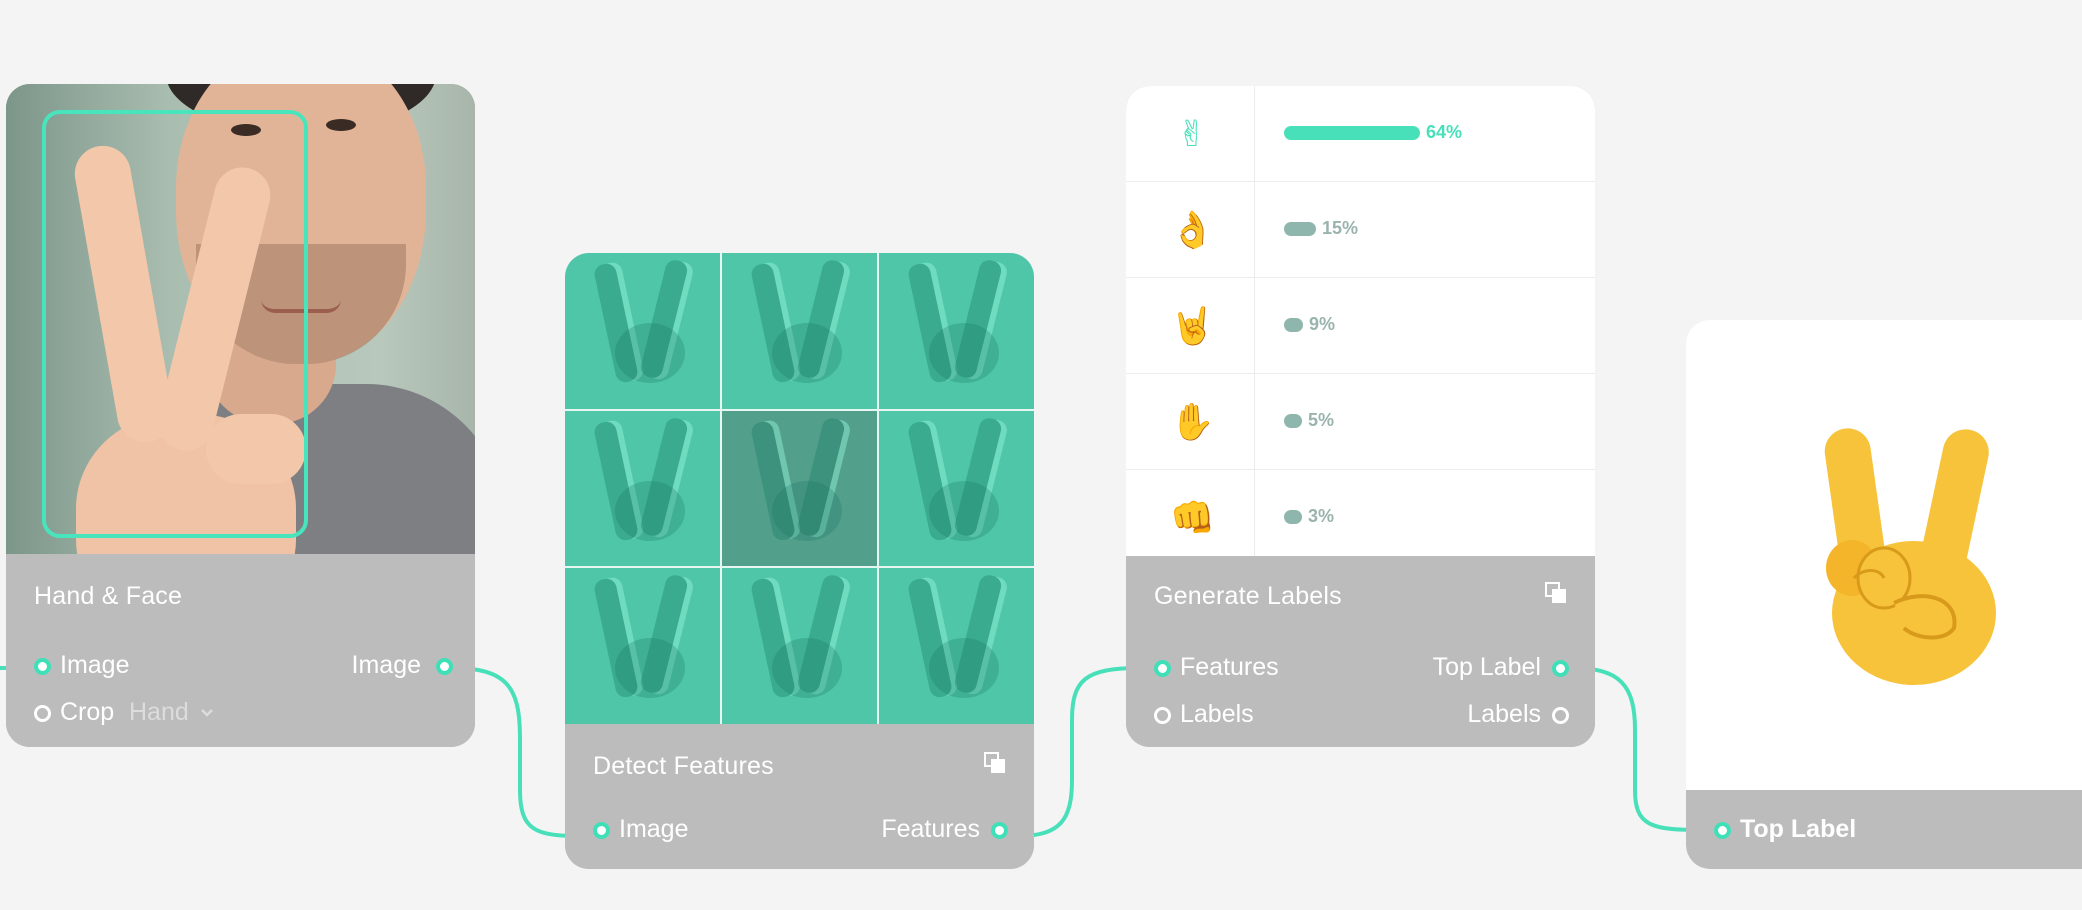 The image size is (2082, 910). What do you see at coordinates (1192, 229) in the screenshot?
I see `ok-hand-icon: 👌` at bounding box center [1192, 229].